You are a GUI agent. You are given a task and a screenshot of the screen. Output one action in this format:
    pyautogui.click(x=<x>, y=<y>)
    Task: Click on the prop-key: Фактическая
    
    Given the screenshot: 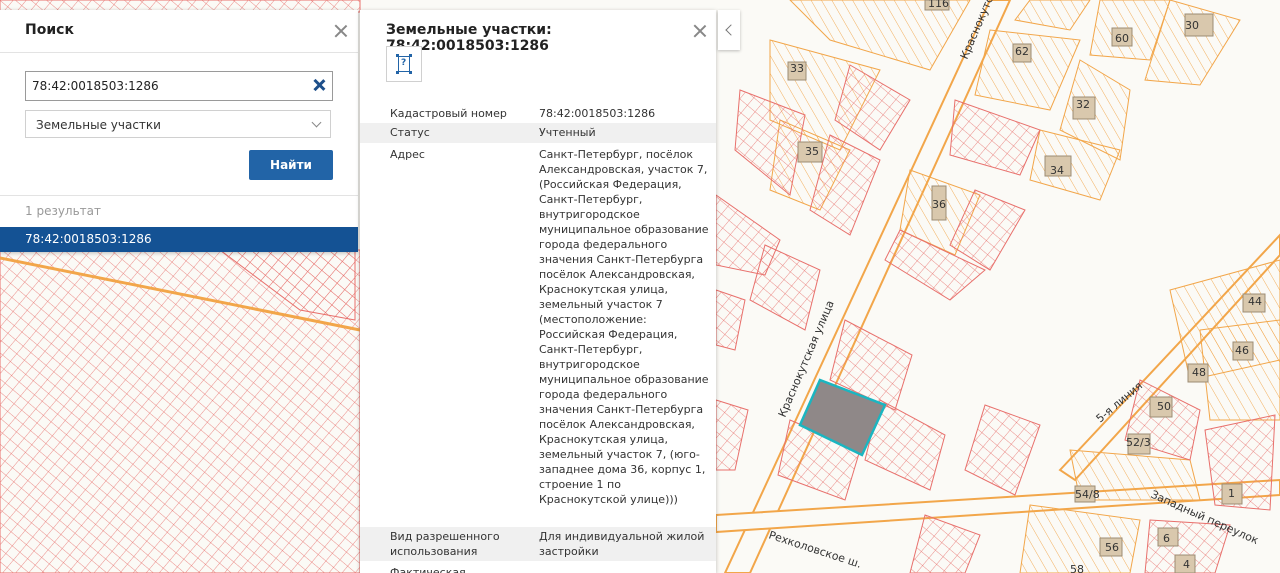 What is the action you would take?
    pyautogui.click(x=428, y=569)
    